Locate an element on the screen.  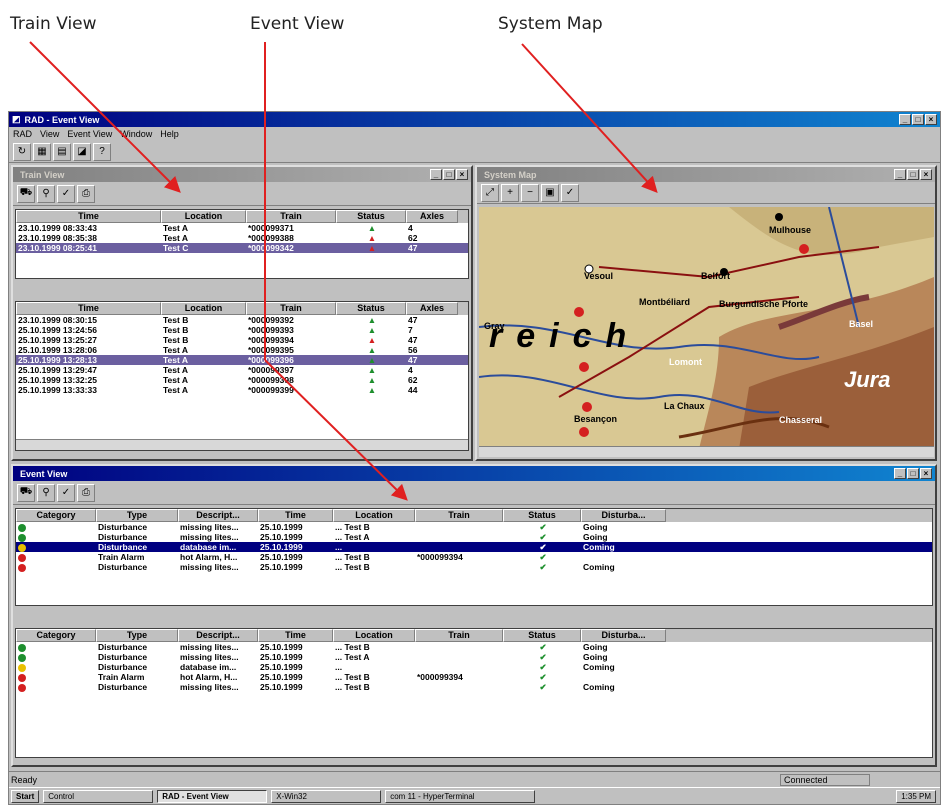
table-row: 23.10.1999 08:33:43 Test A *000099371 ▲ 4 is located at coordinates (242, 228).